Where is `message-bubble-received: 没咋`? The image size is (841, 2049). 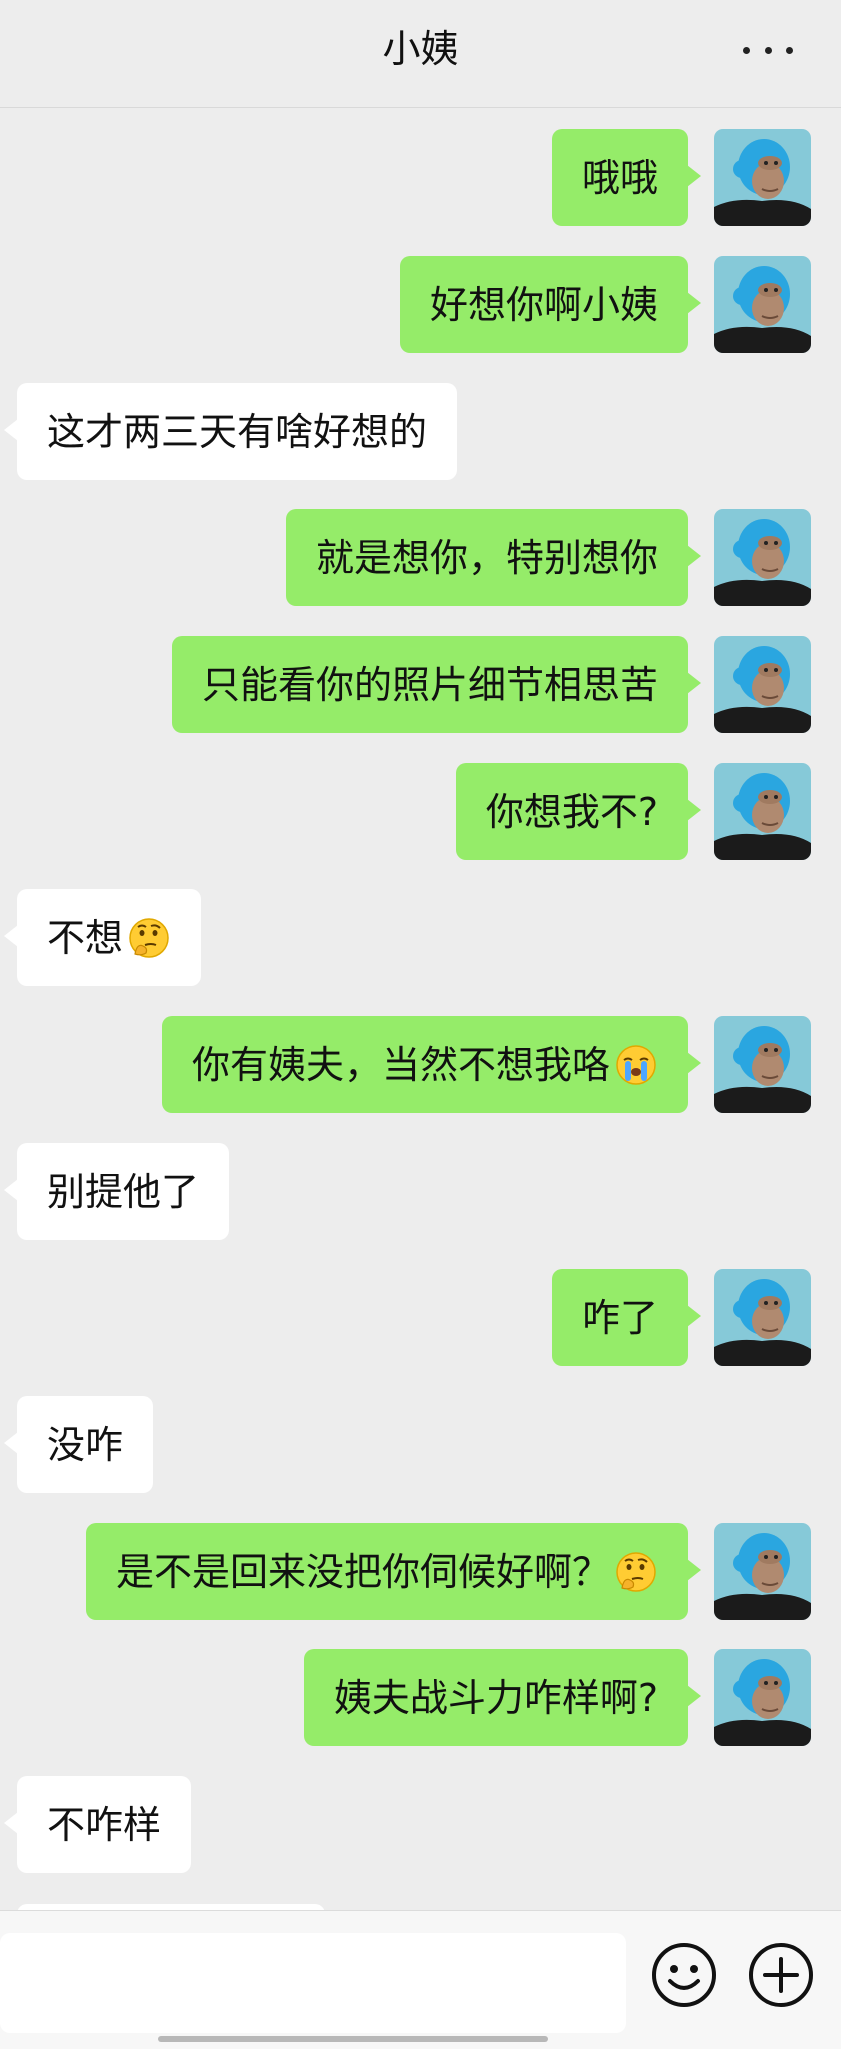
message-bubble-received: 没咋 is located at coordinates (78, 1444).